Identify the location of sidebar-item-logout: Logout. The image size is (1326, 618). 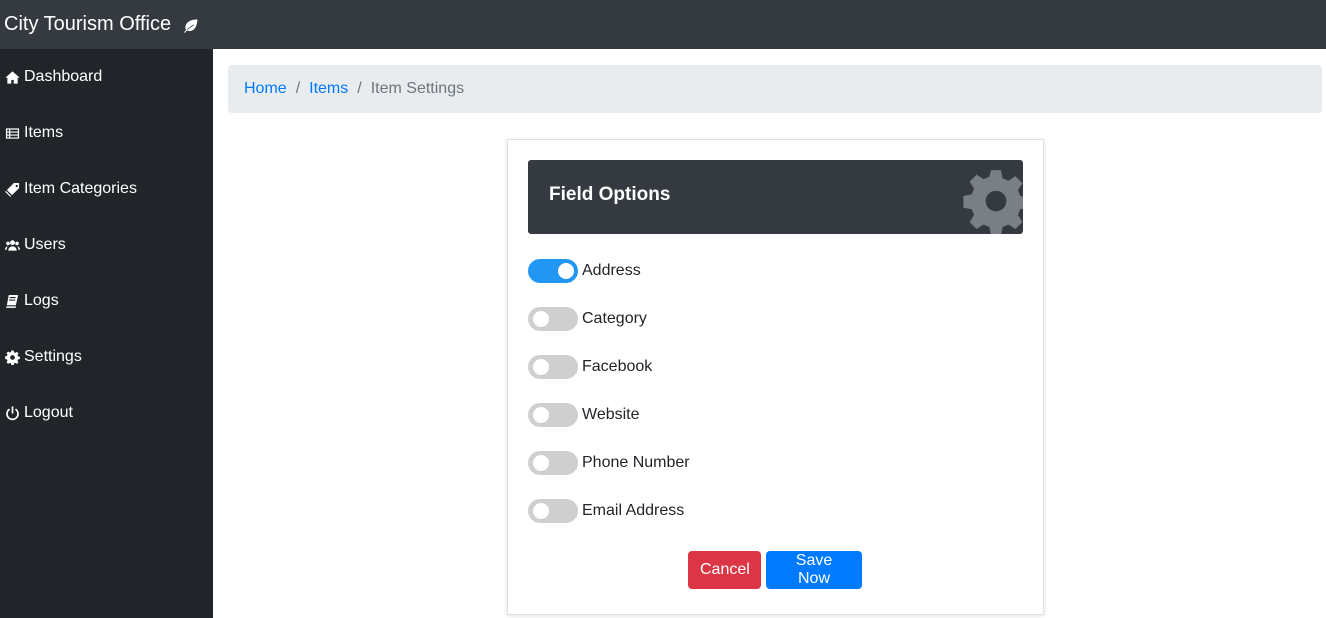
(106, 413).